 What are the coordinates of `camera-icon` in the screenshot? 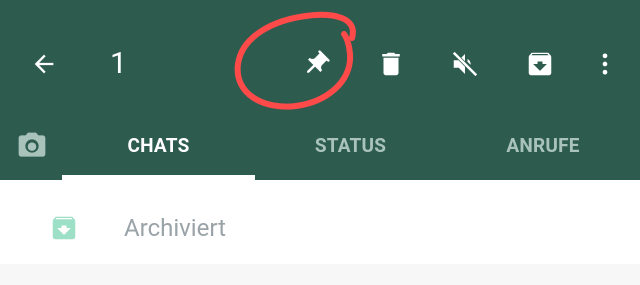 It's located at (32, 144).